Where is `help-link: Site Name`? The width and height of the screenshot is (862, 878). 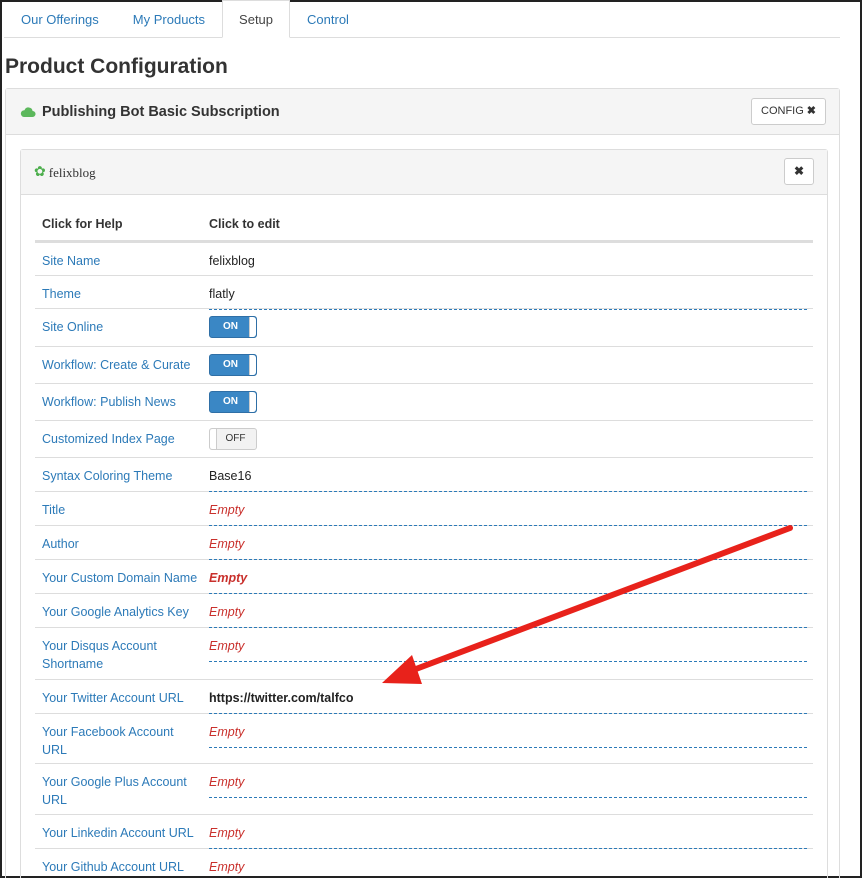
help-link: Site Name is located at coordinates (122, 259).